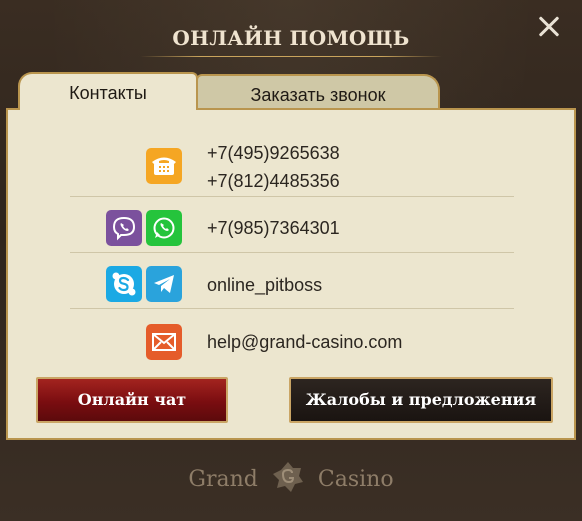  I want to click on grand-casino-logo: Grand Casino, so click(291, 479).